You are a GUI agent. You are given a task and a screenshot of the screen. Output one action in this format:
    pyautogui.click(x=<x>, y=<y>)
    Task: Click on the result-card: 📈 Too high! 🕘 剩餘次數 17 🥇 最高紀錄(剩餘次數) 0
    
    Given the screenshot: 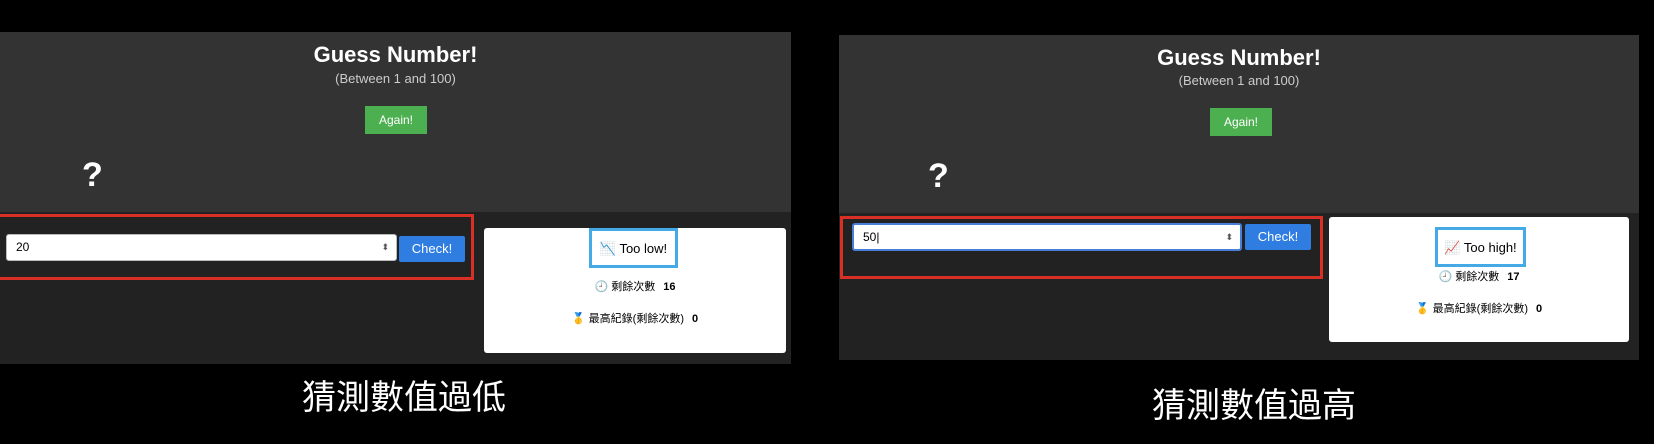 What is the action you would take?
    pyautogui.click(x=1479, y=279)
    